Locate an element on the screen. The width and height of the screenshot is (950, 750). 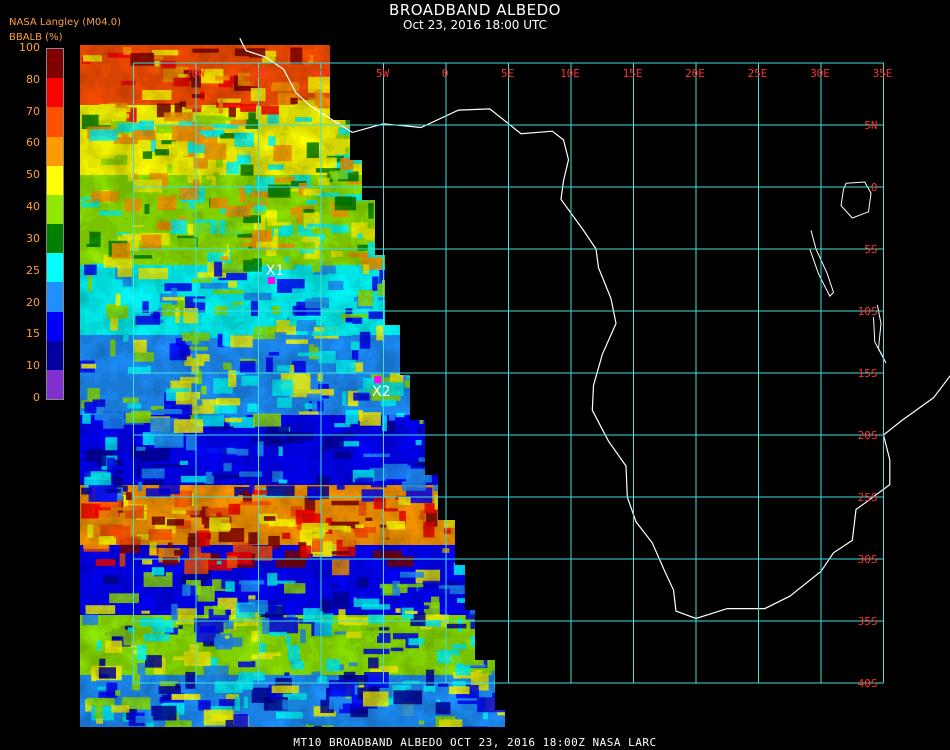
latitude-label: 30S is located at coordinates (868, 559).